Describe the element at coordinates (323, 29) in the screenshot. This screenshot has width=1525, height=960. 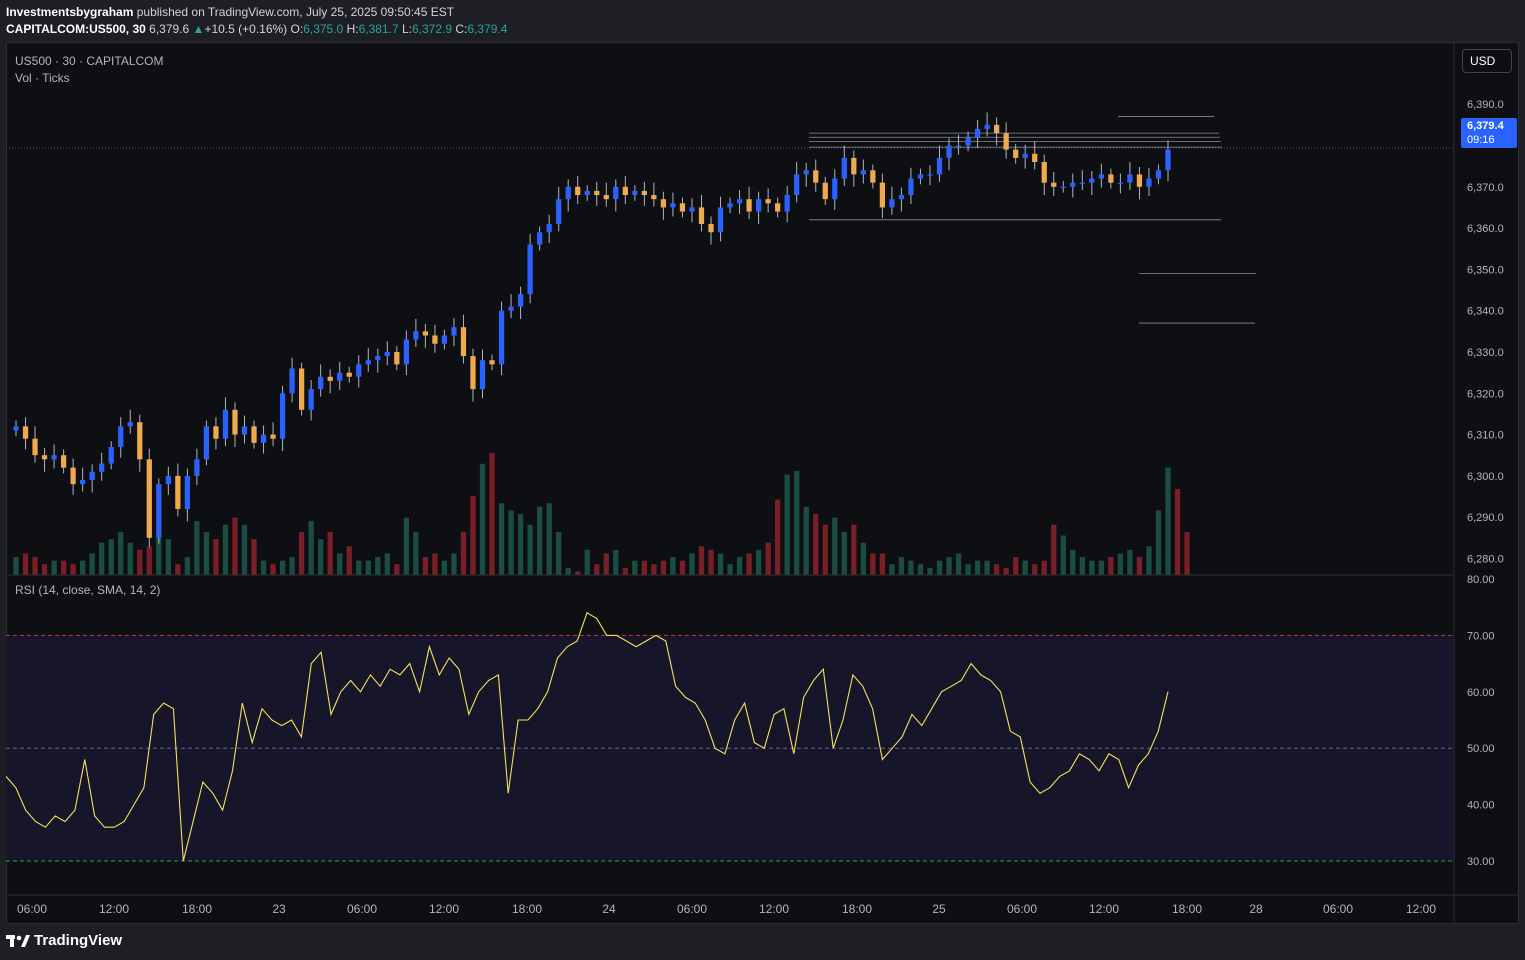
I see `open-value: 6,375.0` at that location.